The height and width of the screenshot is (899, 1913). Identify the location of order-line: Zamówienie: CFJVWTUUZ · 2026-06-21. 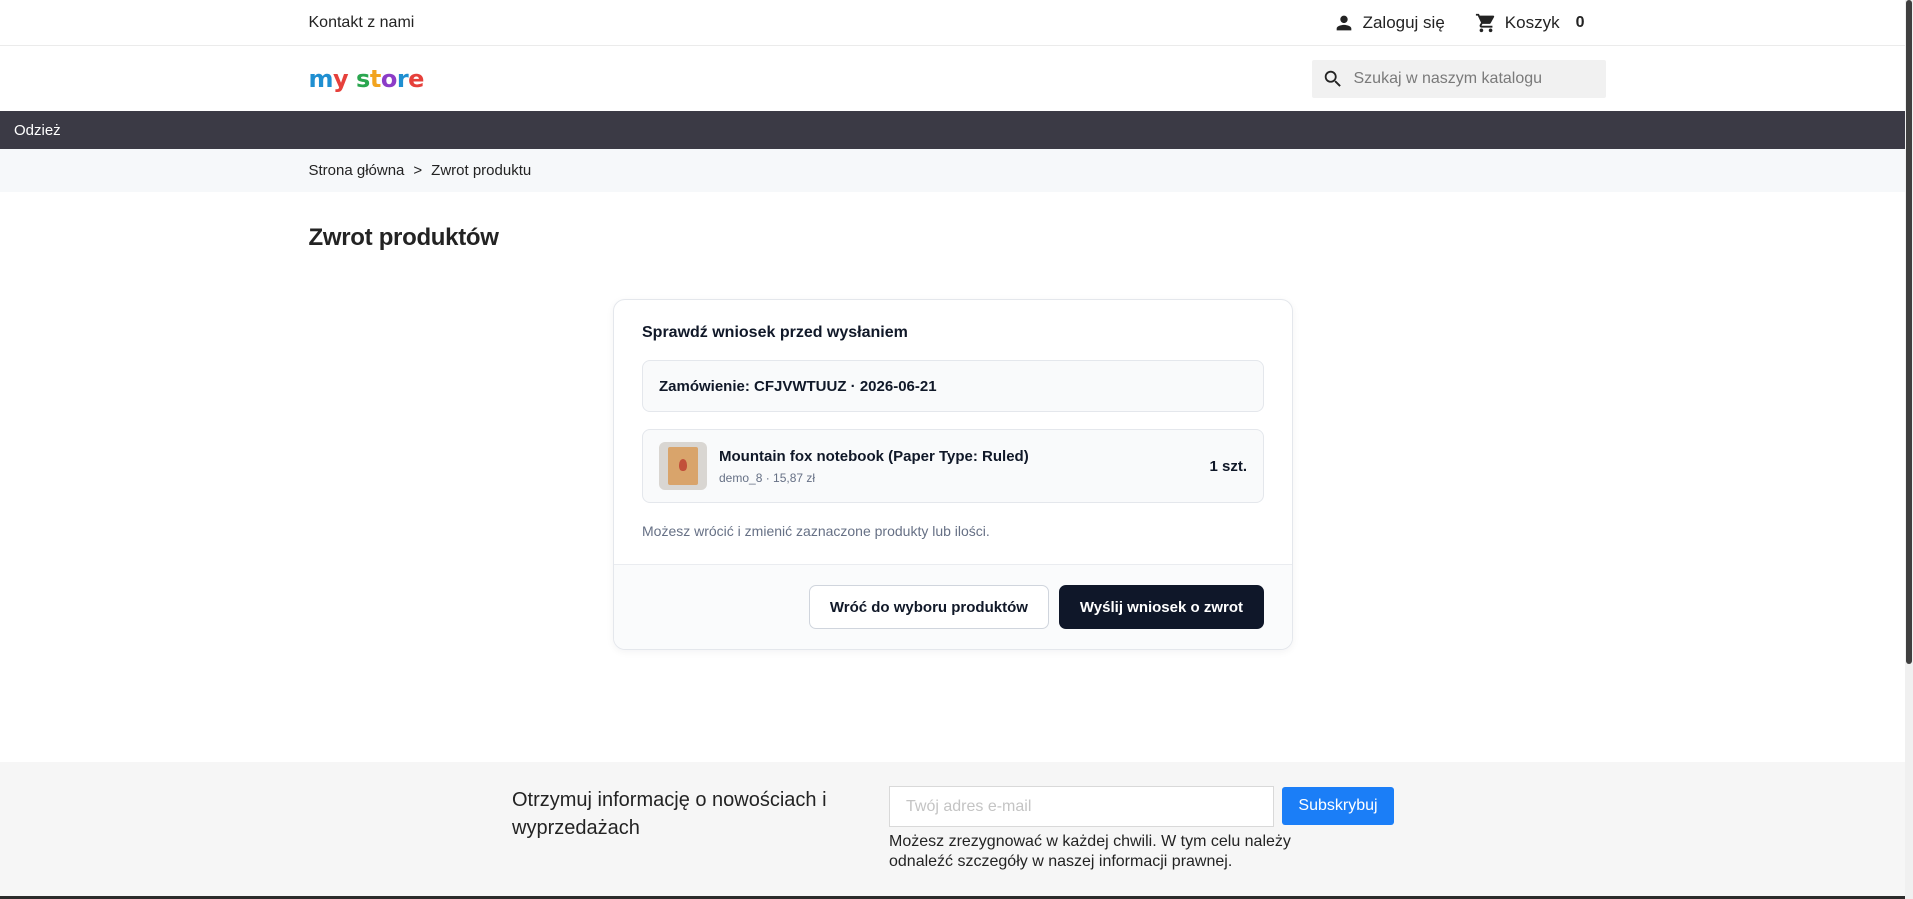
(798, 386).